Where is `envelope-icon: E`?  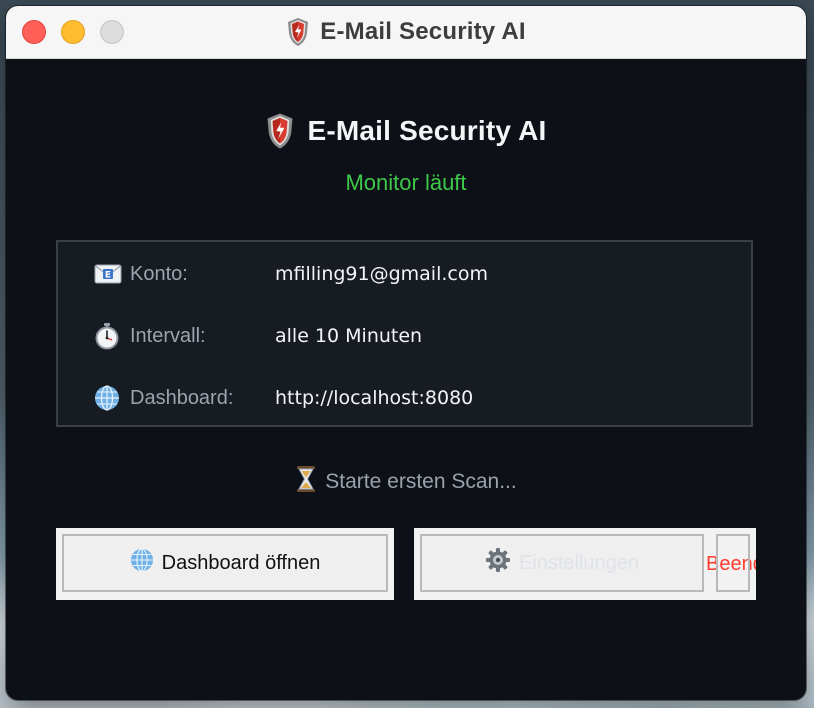
envelope-icon: E is located at coordinates (109, 274).